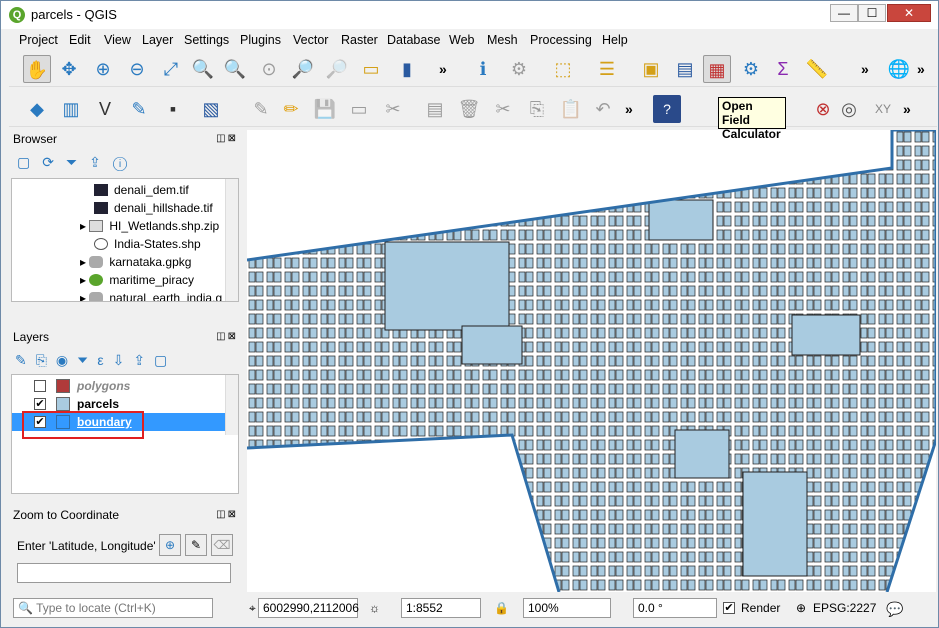 The width and height of the screenshot is (939, 628). I want to click on new-virtual-layer-icon: ▪, so click(173, 109).